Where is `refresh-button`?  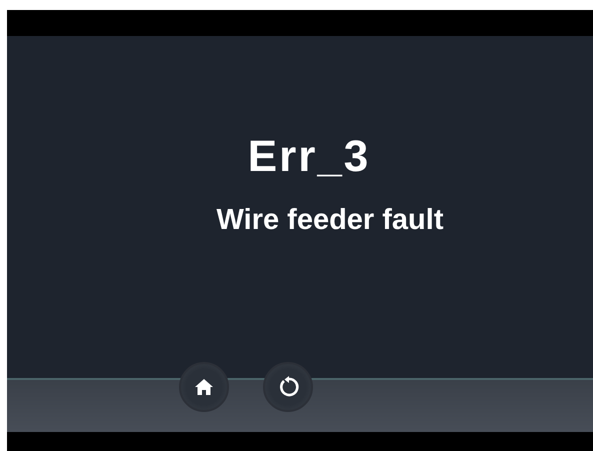
refresh-button is located at coordinates (288, 387).